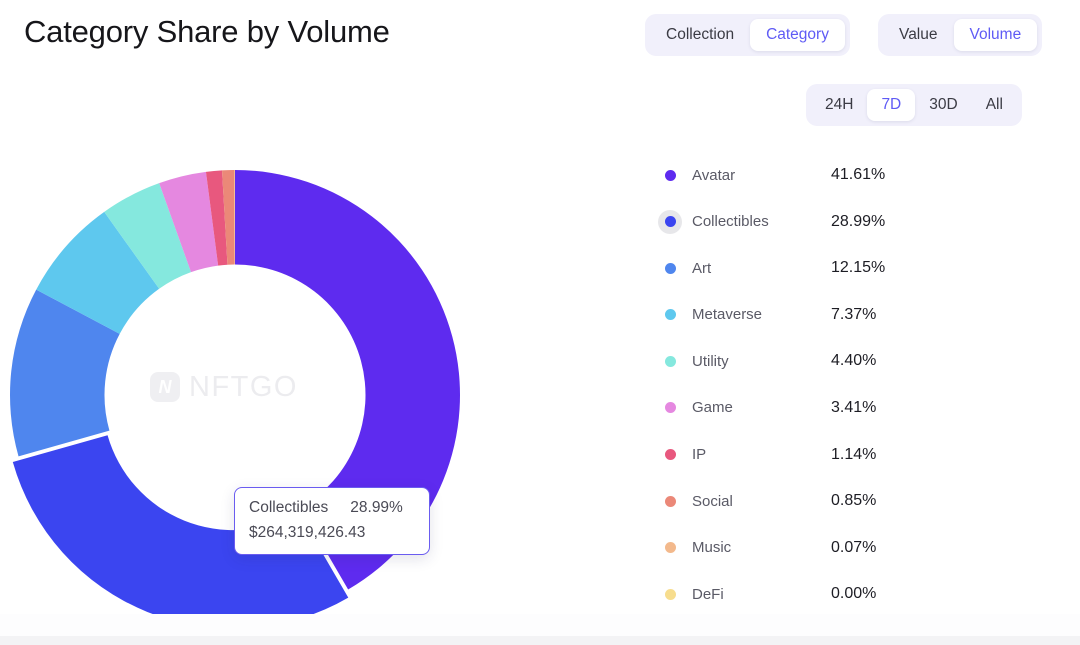 This screenshot has width=1080, height=645. What do you see at coordinates (307, 532) in the screenshot?
I see `tooltip-value: $264,319,426.43` at bounding box center [307, 532].